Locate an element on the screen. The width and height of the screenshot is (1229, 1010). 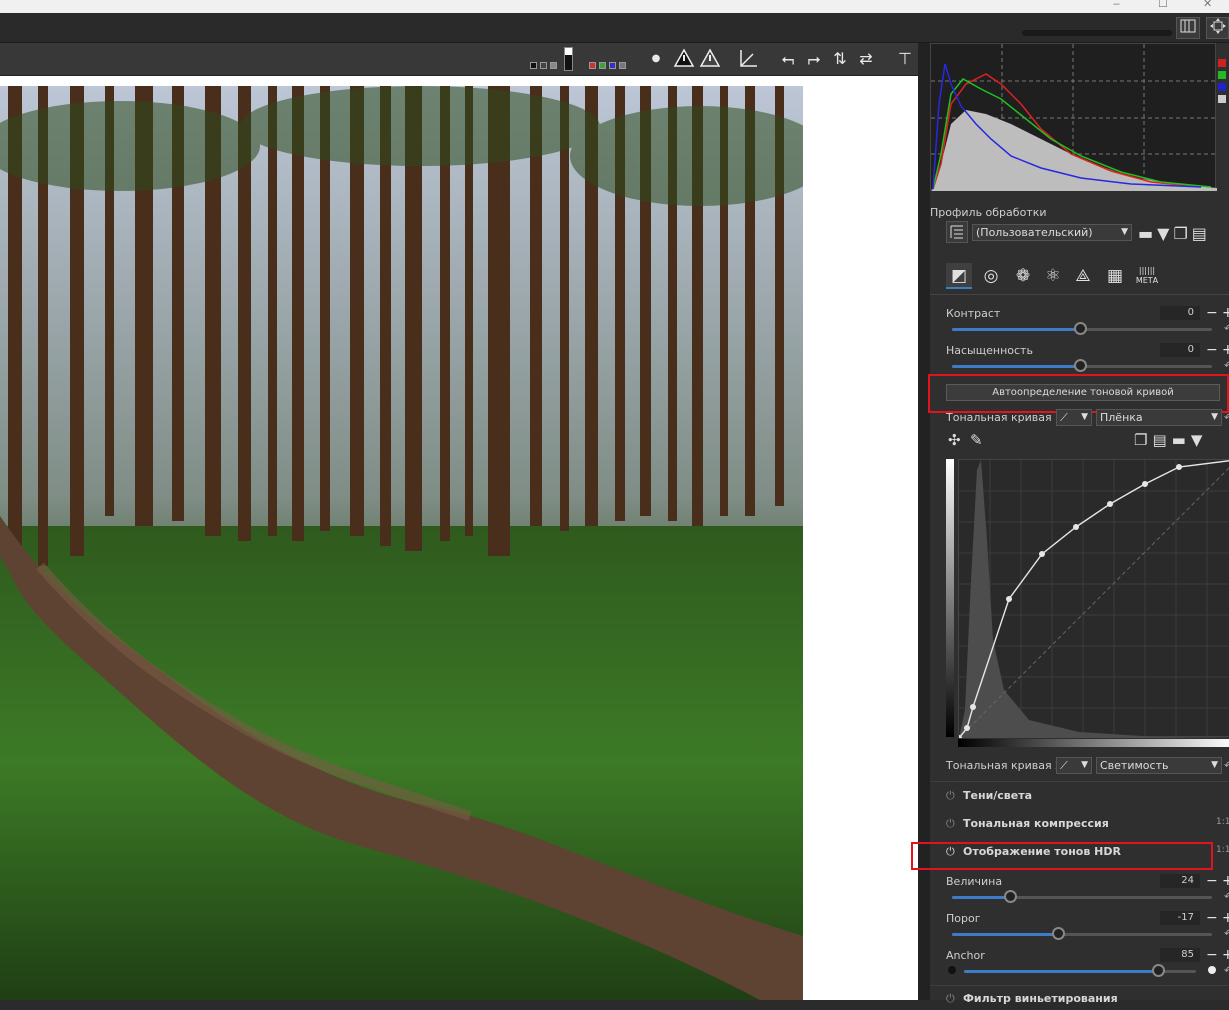
curve-edit-point-icon: ✣ is located at coordinates (954, 440).